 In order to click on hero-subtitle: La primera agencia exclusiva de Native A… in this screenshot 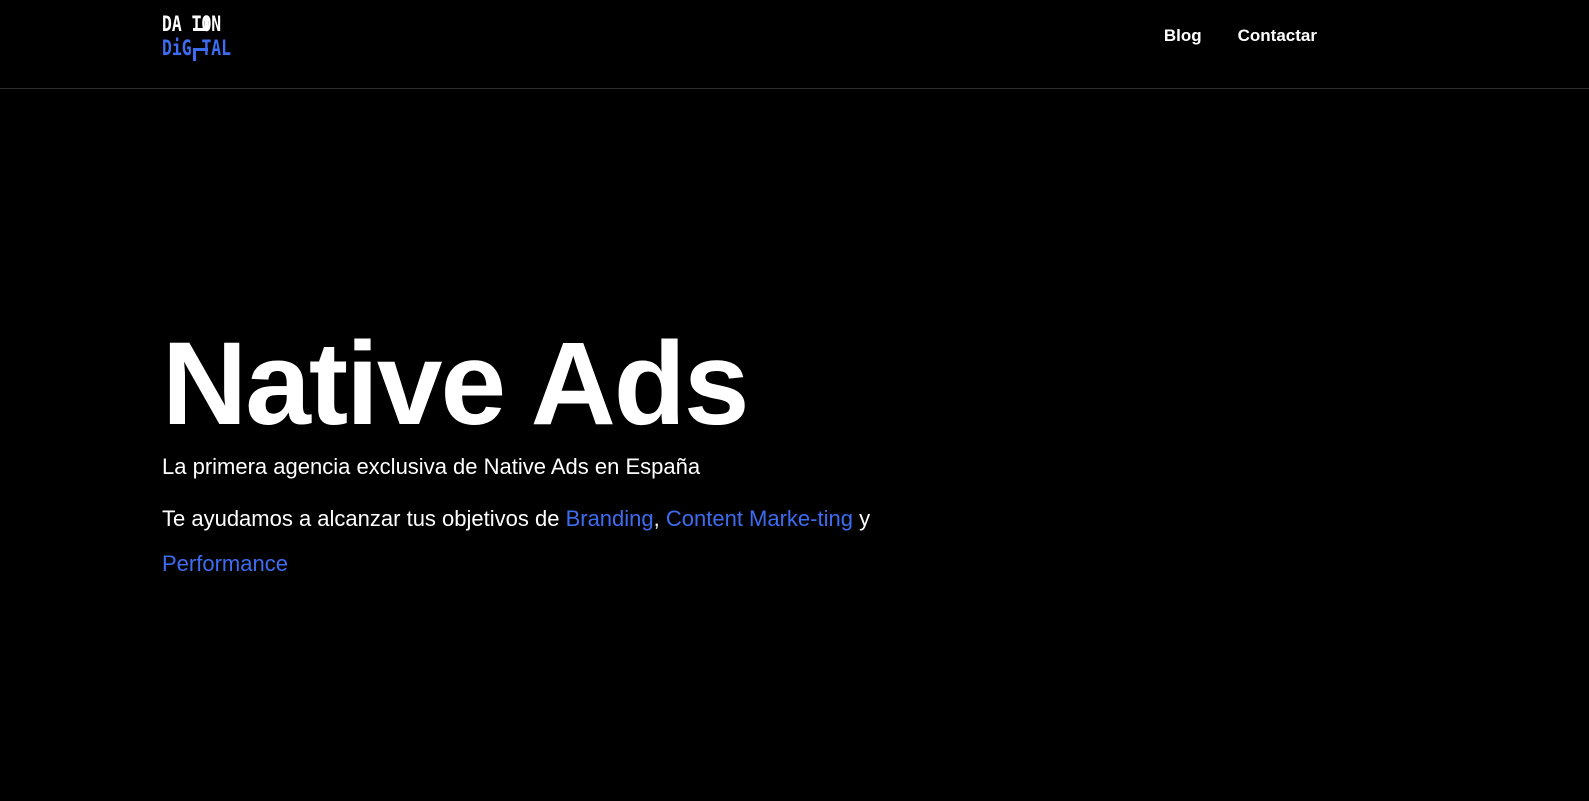, I will do `click(431, 466)`.